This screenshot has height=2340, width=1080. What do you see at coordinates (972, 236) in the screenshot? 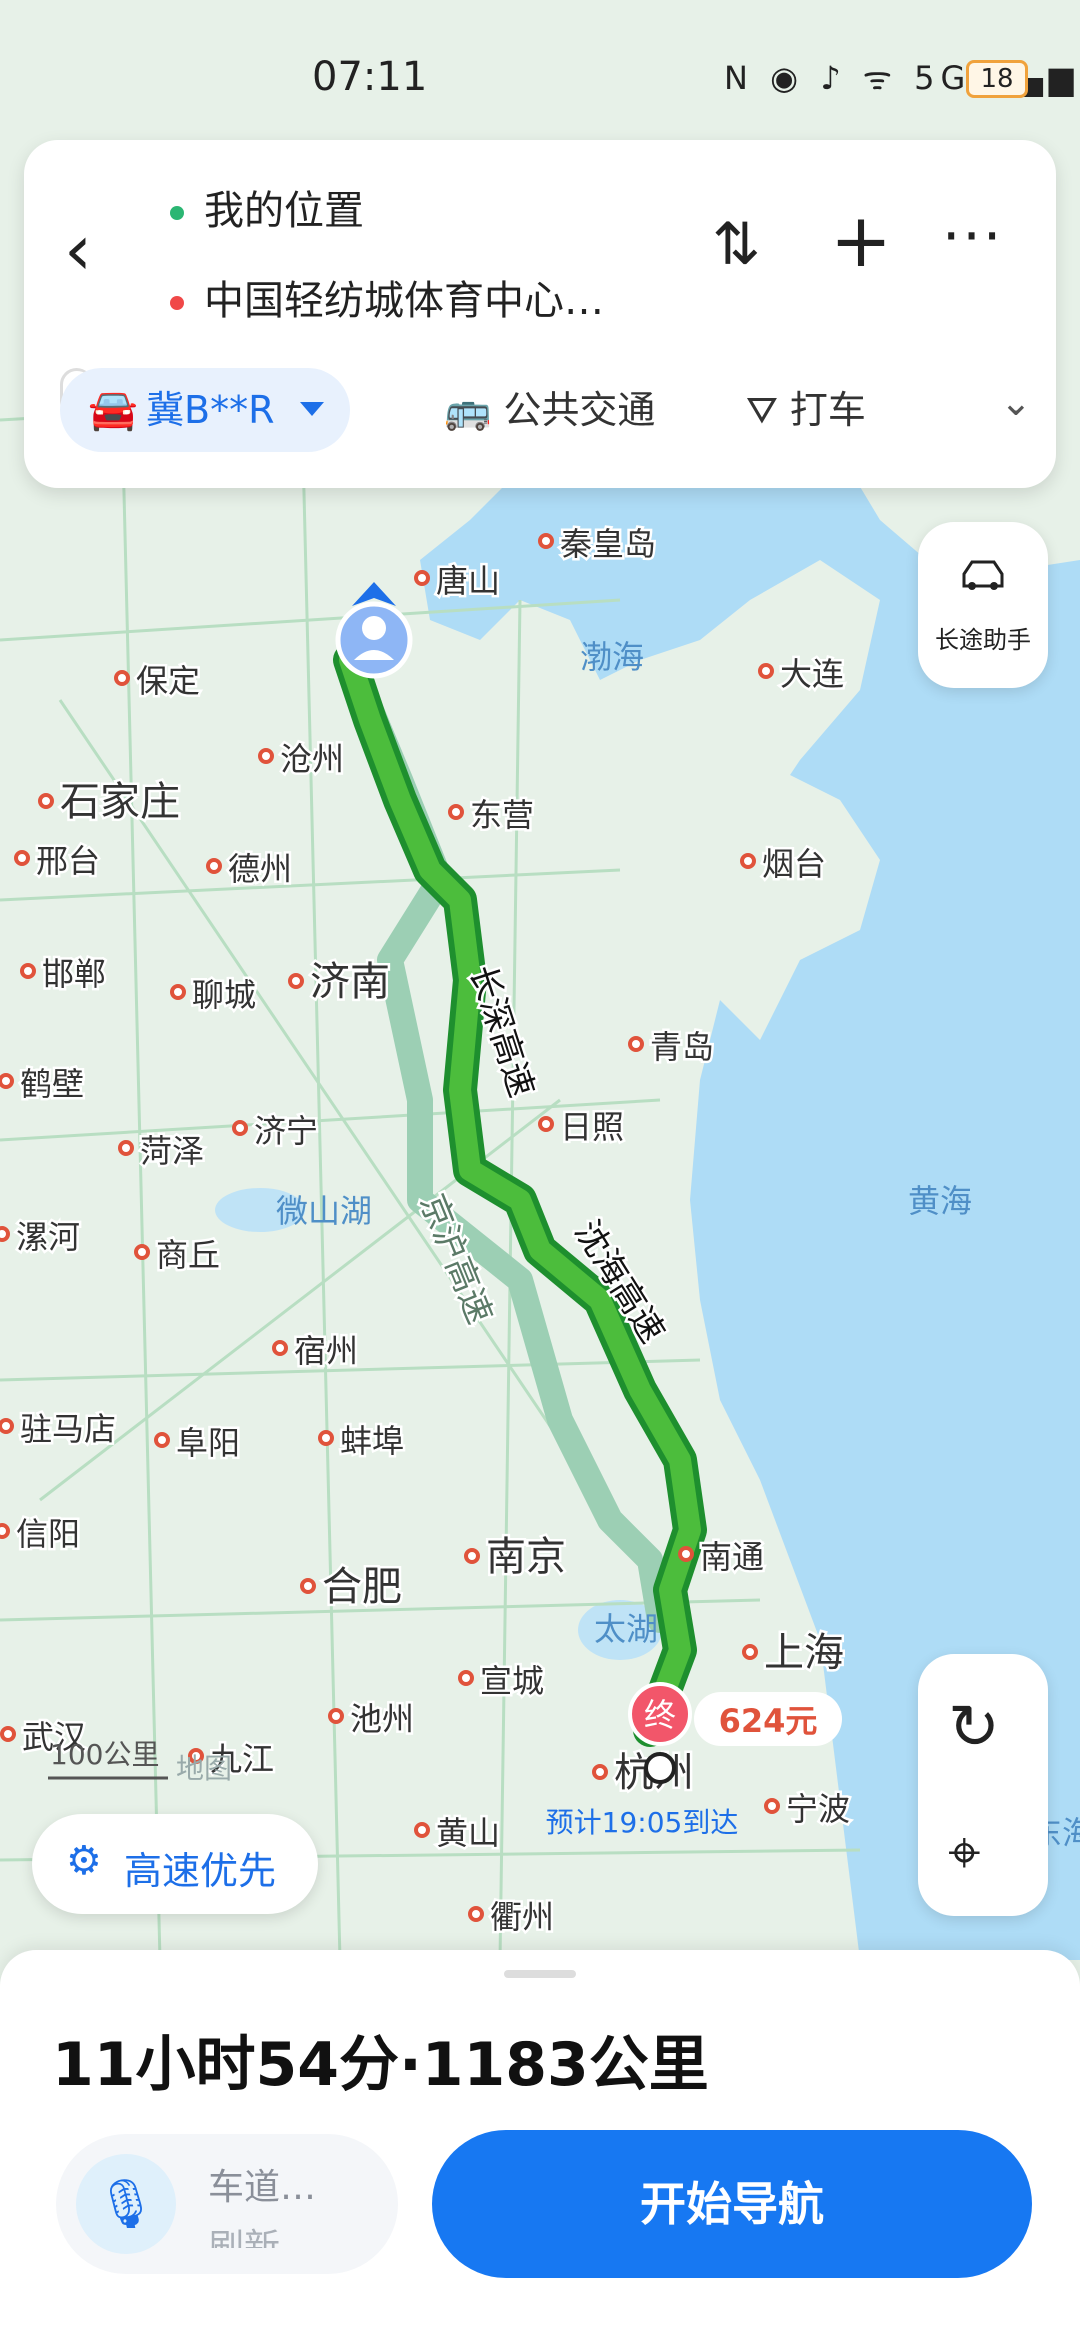
I see `more-icon: ···` at bounding box center [972, 236].